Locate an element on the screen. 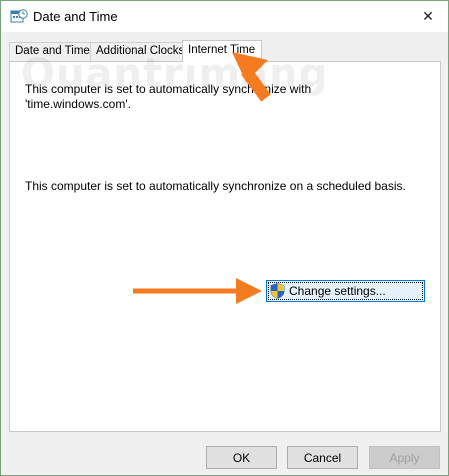 Image resolution: width=449 pixels, height=476 pixels. tab-additional-clocks: Additional Clocks is located at coordinates (137, 51).